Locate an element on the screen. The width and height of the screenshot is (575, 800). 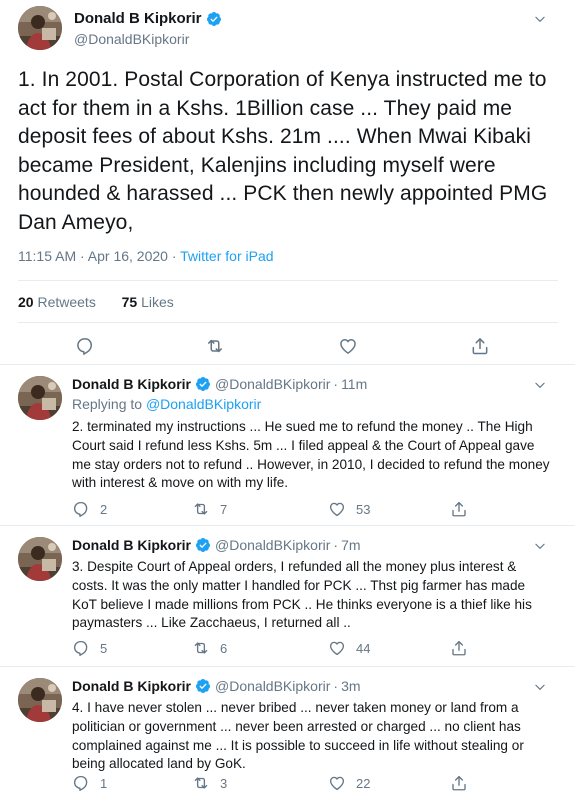
replying-to-mention: @DonaldBKipkorir is located at coordinates (203, 404).